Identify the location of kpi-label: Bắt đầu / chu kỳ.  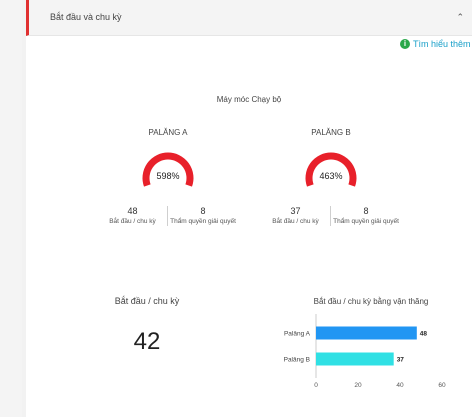
(147, 301).